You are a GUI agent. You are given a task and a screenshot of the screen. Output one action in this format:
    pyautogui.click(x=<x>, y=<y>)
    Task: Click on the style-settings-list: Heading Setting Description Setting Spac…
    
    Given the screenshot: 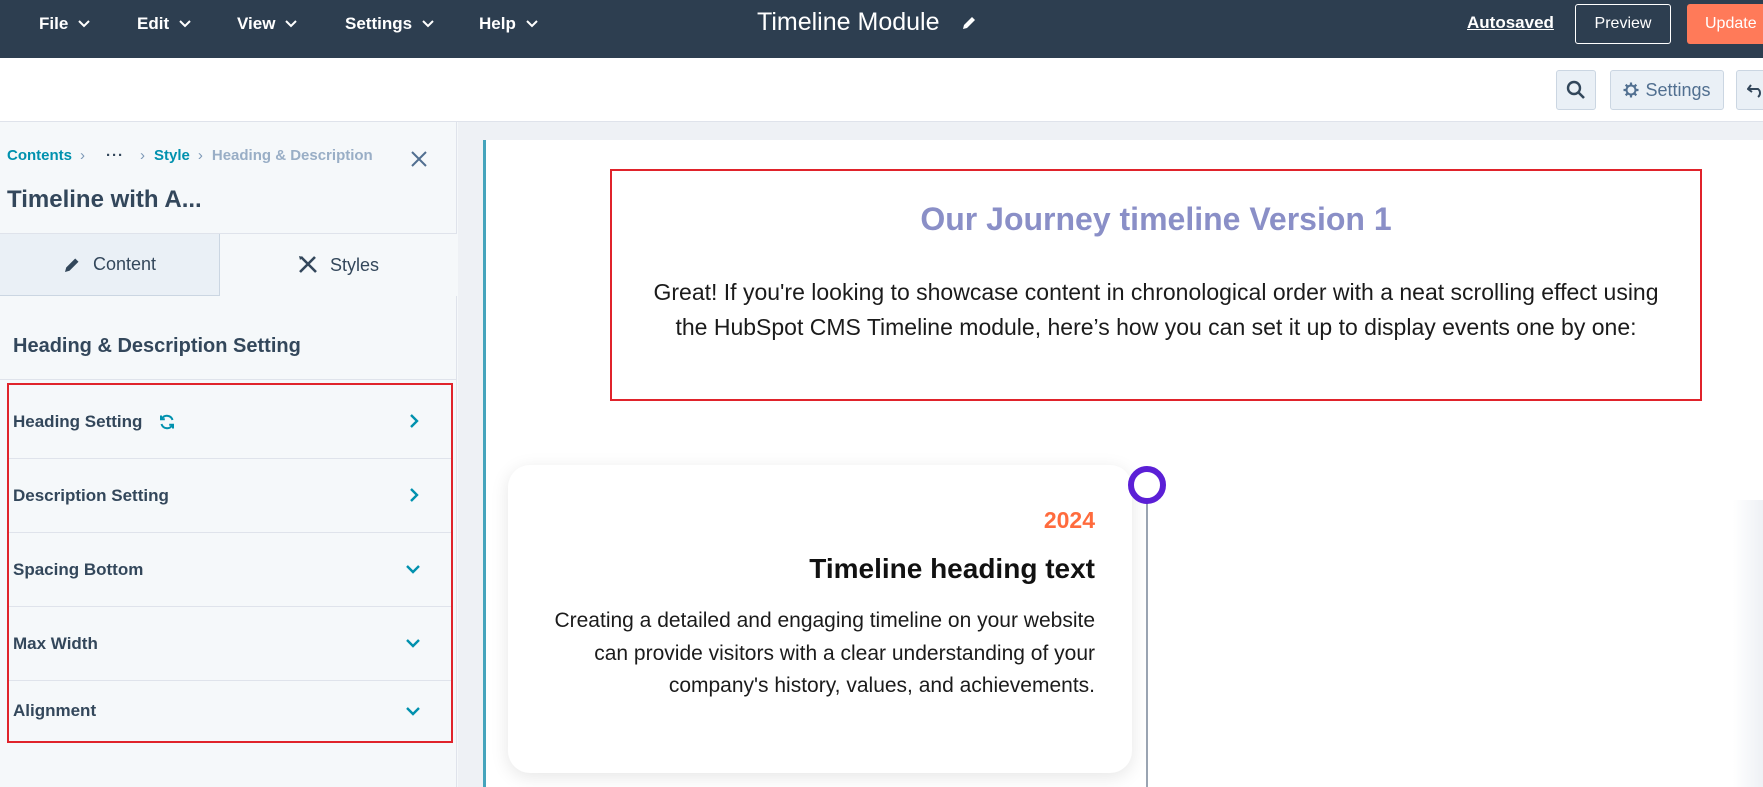 What is the action you would take?
    pyautogui.click(x=230, y=563)
    